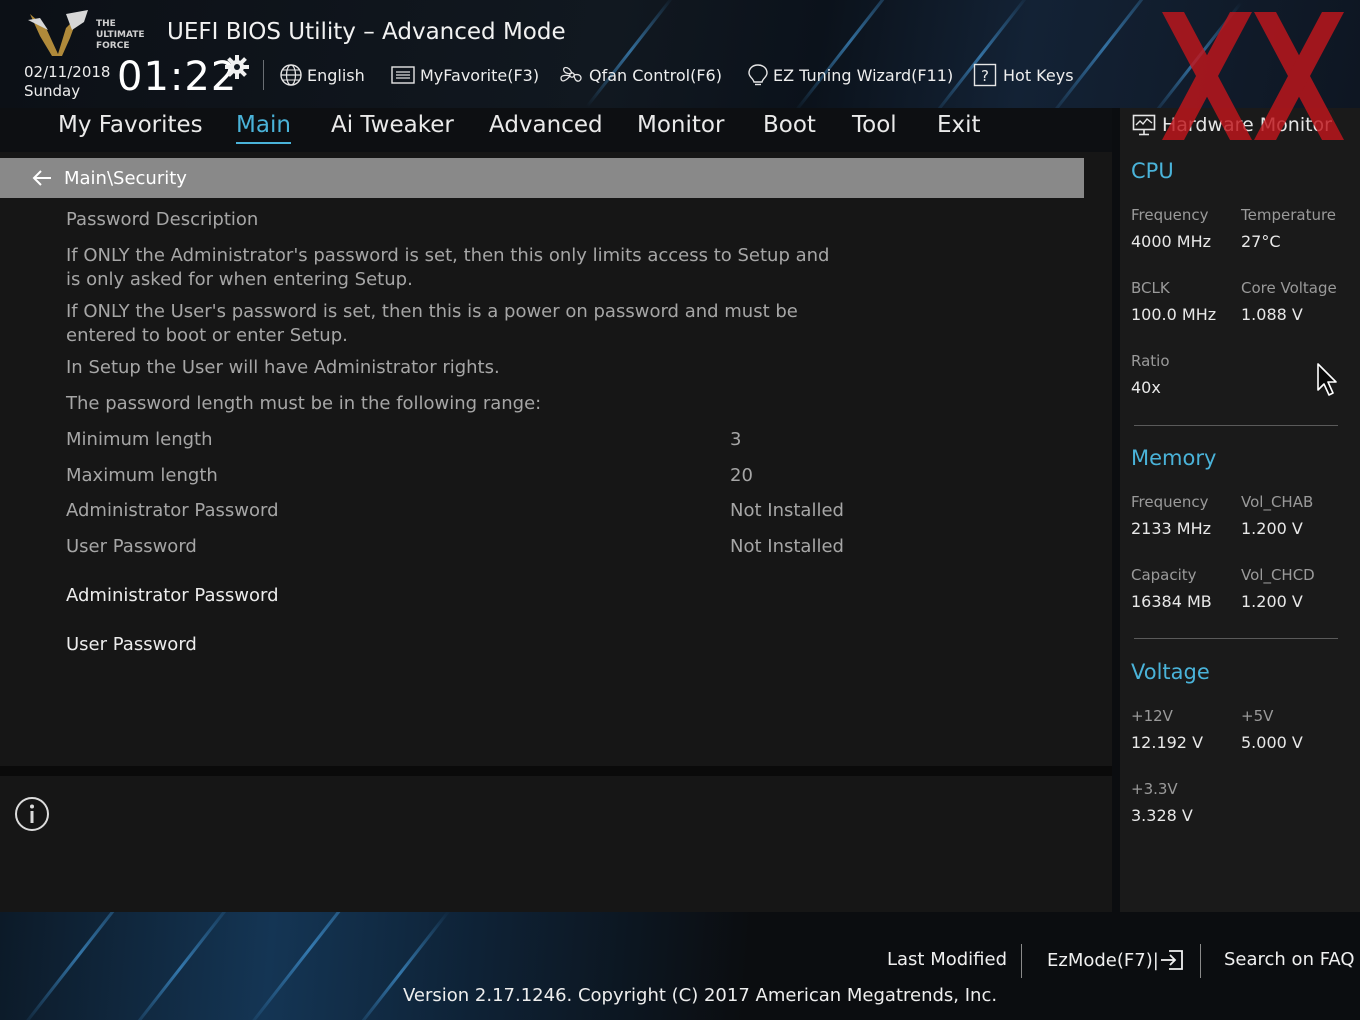 The width and height of the screenshot is (1360, 1020). I want to click on min-length-value: 3, so click(736, 439).